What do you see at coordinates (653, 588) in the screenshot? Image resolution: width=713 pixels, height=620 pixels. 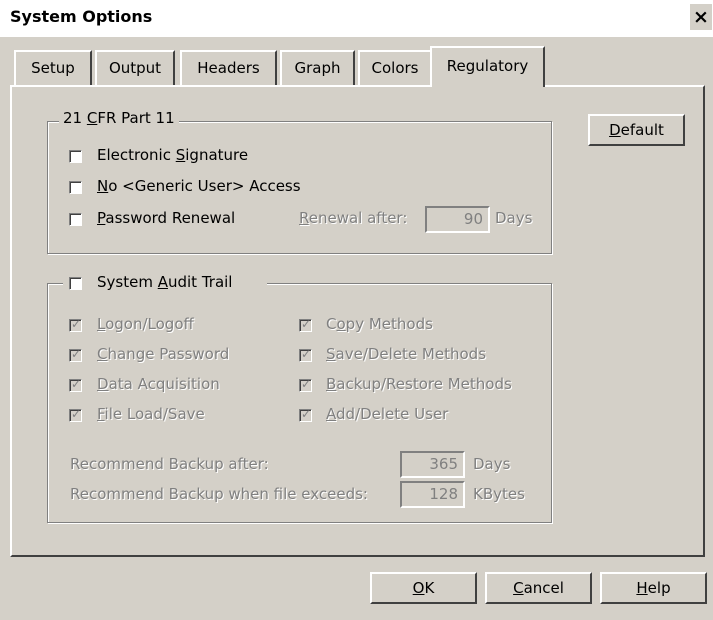 I see `help-button: Help` at bounding box center [653, 588].